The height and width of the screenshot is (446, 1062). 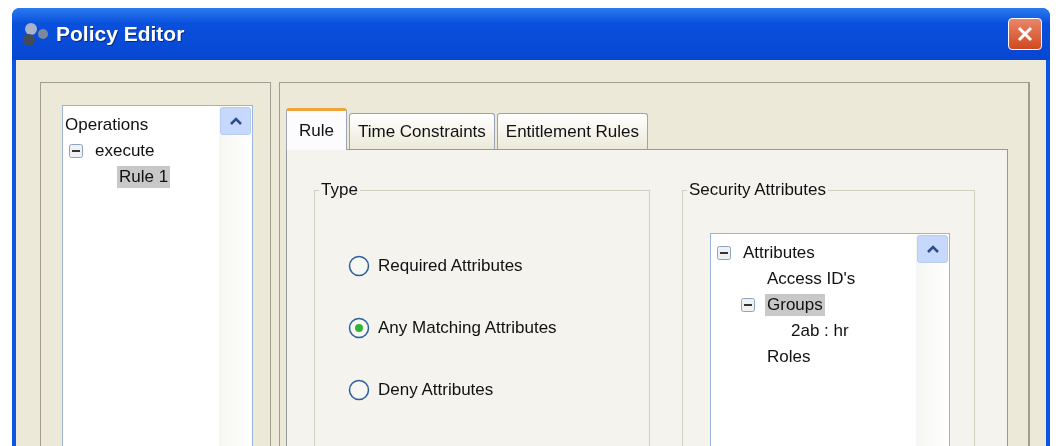 What do you see at coordinates (339, 190) in the screenshot?
I see `group-title: Type` at bounding box center [339, 190].